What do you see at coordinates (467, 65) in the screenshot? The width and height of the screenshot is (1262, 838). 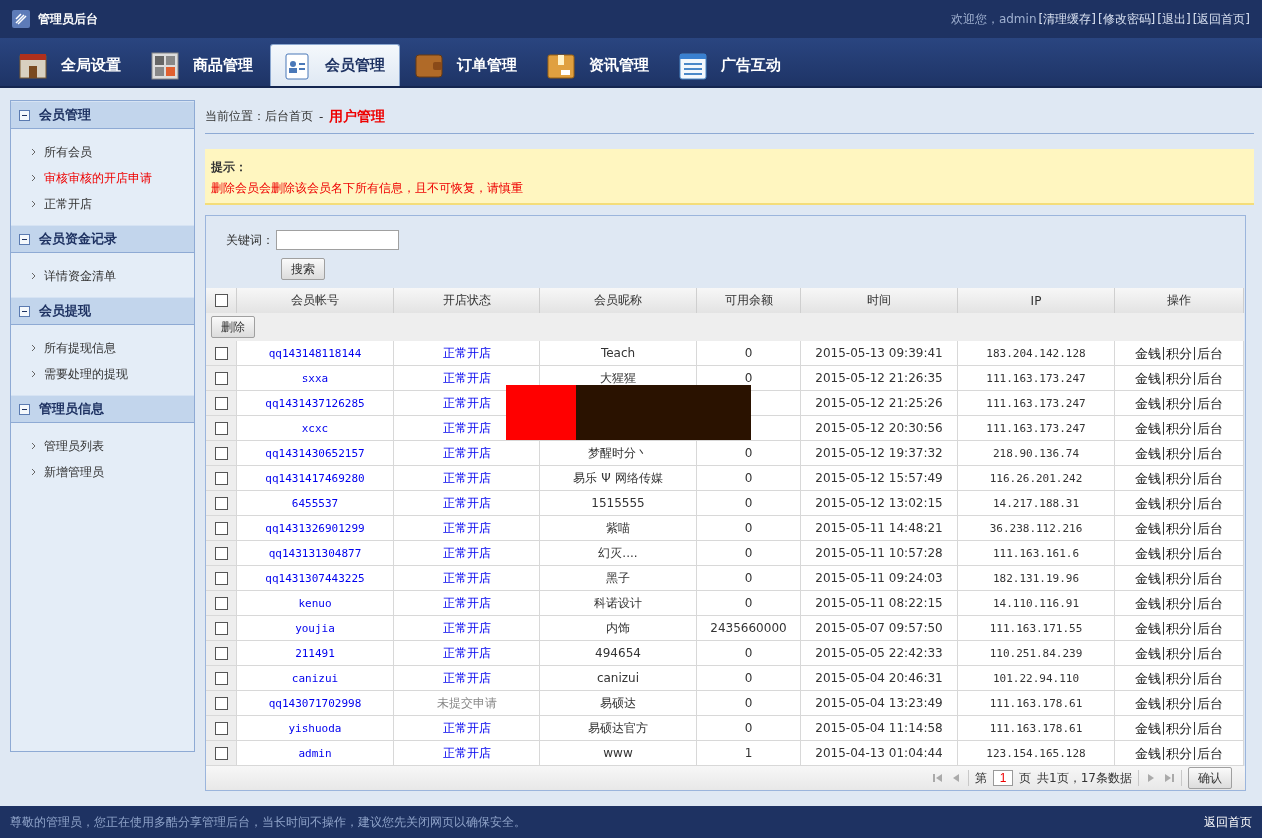 I see `nav-tab: 订单管理` at bounding box center [467, 65].